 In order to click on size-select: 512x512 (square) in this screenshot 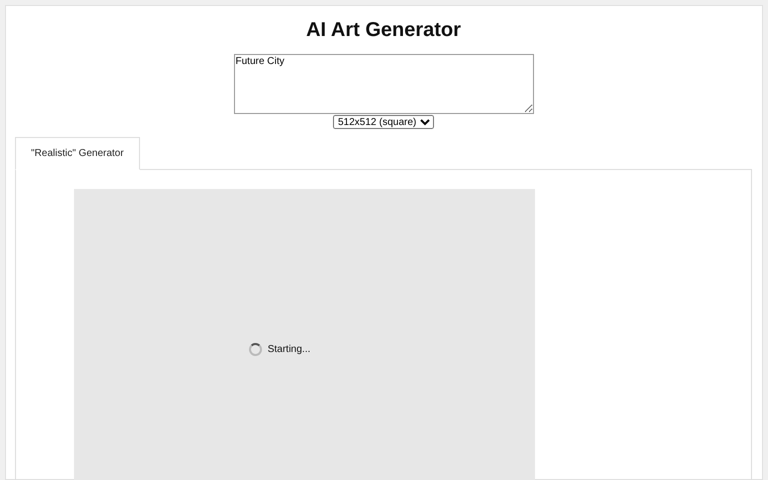, I will do `click(383, 122)`.